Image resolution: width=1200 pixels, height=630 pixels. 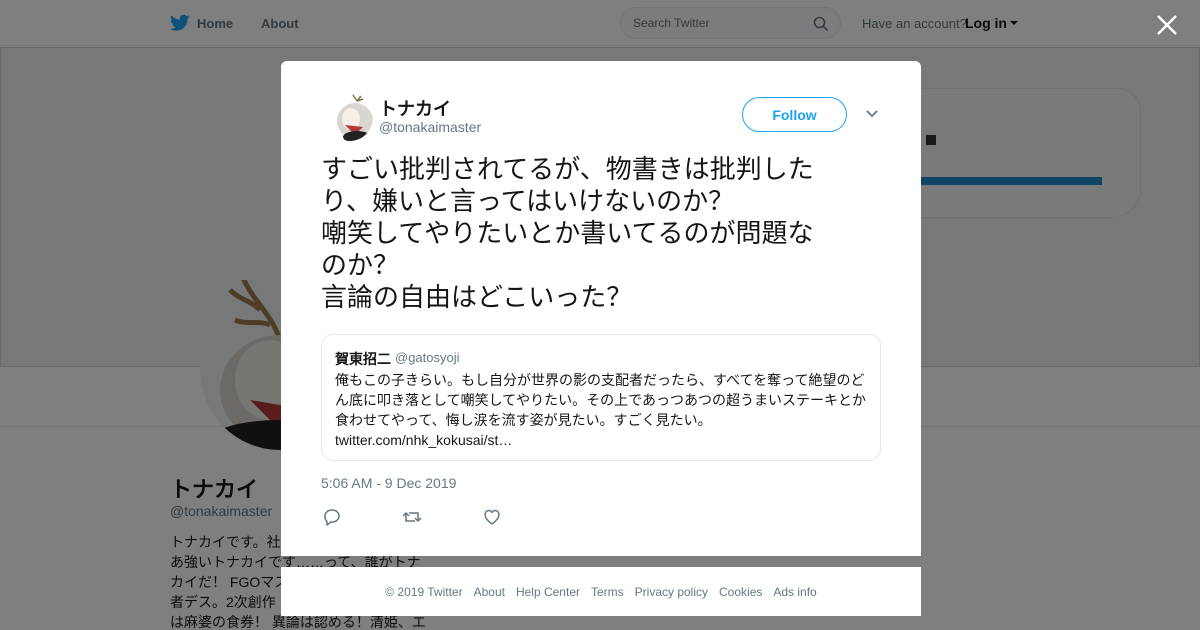 I want to click on chevron-down-icon, so click(x=872, y=114).